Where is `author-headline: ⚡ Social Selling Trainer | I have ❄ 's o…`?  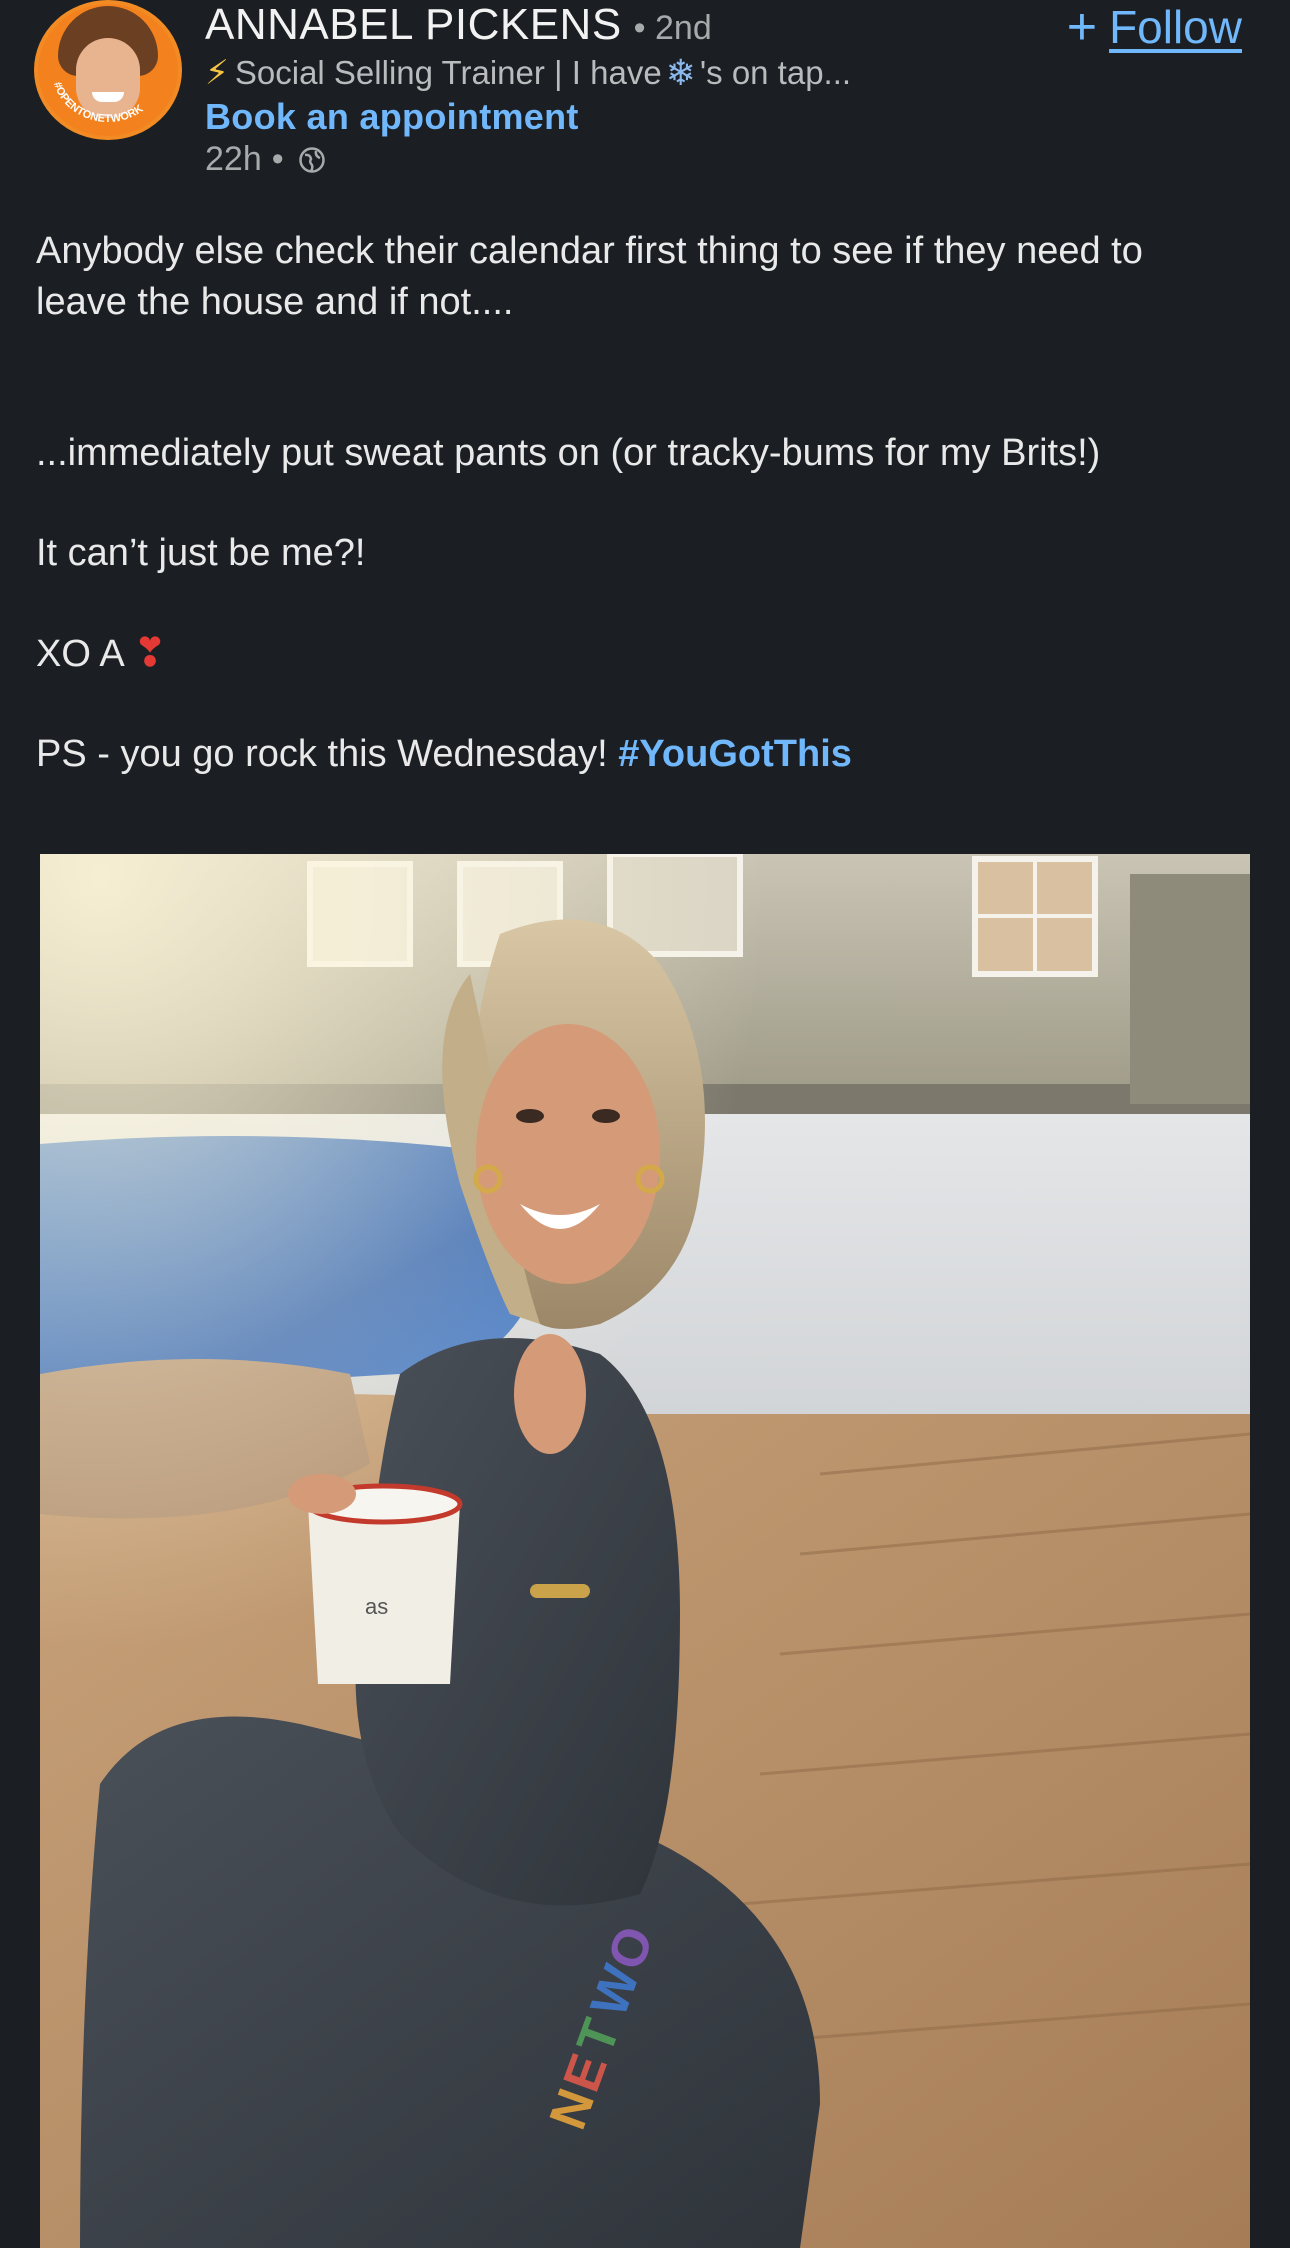 author-headline: ⚡ Social Selling Trainer | I have ❄ 's o… is located at coordinates (528, 73).